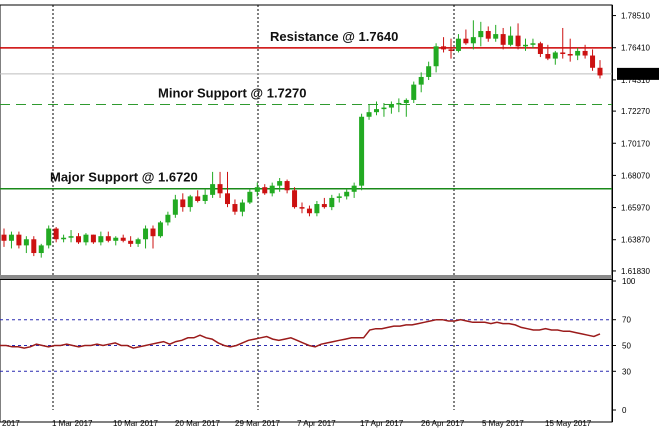  Describe the element at coordinates (626, 320) in the screenshot. I see `osc-tick-label: 70` at that location.